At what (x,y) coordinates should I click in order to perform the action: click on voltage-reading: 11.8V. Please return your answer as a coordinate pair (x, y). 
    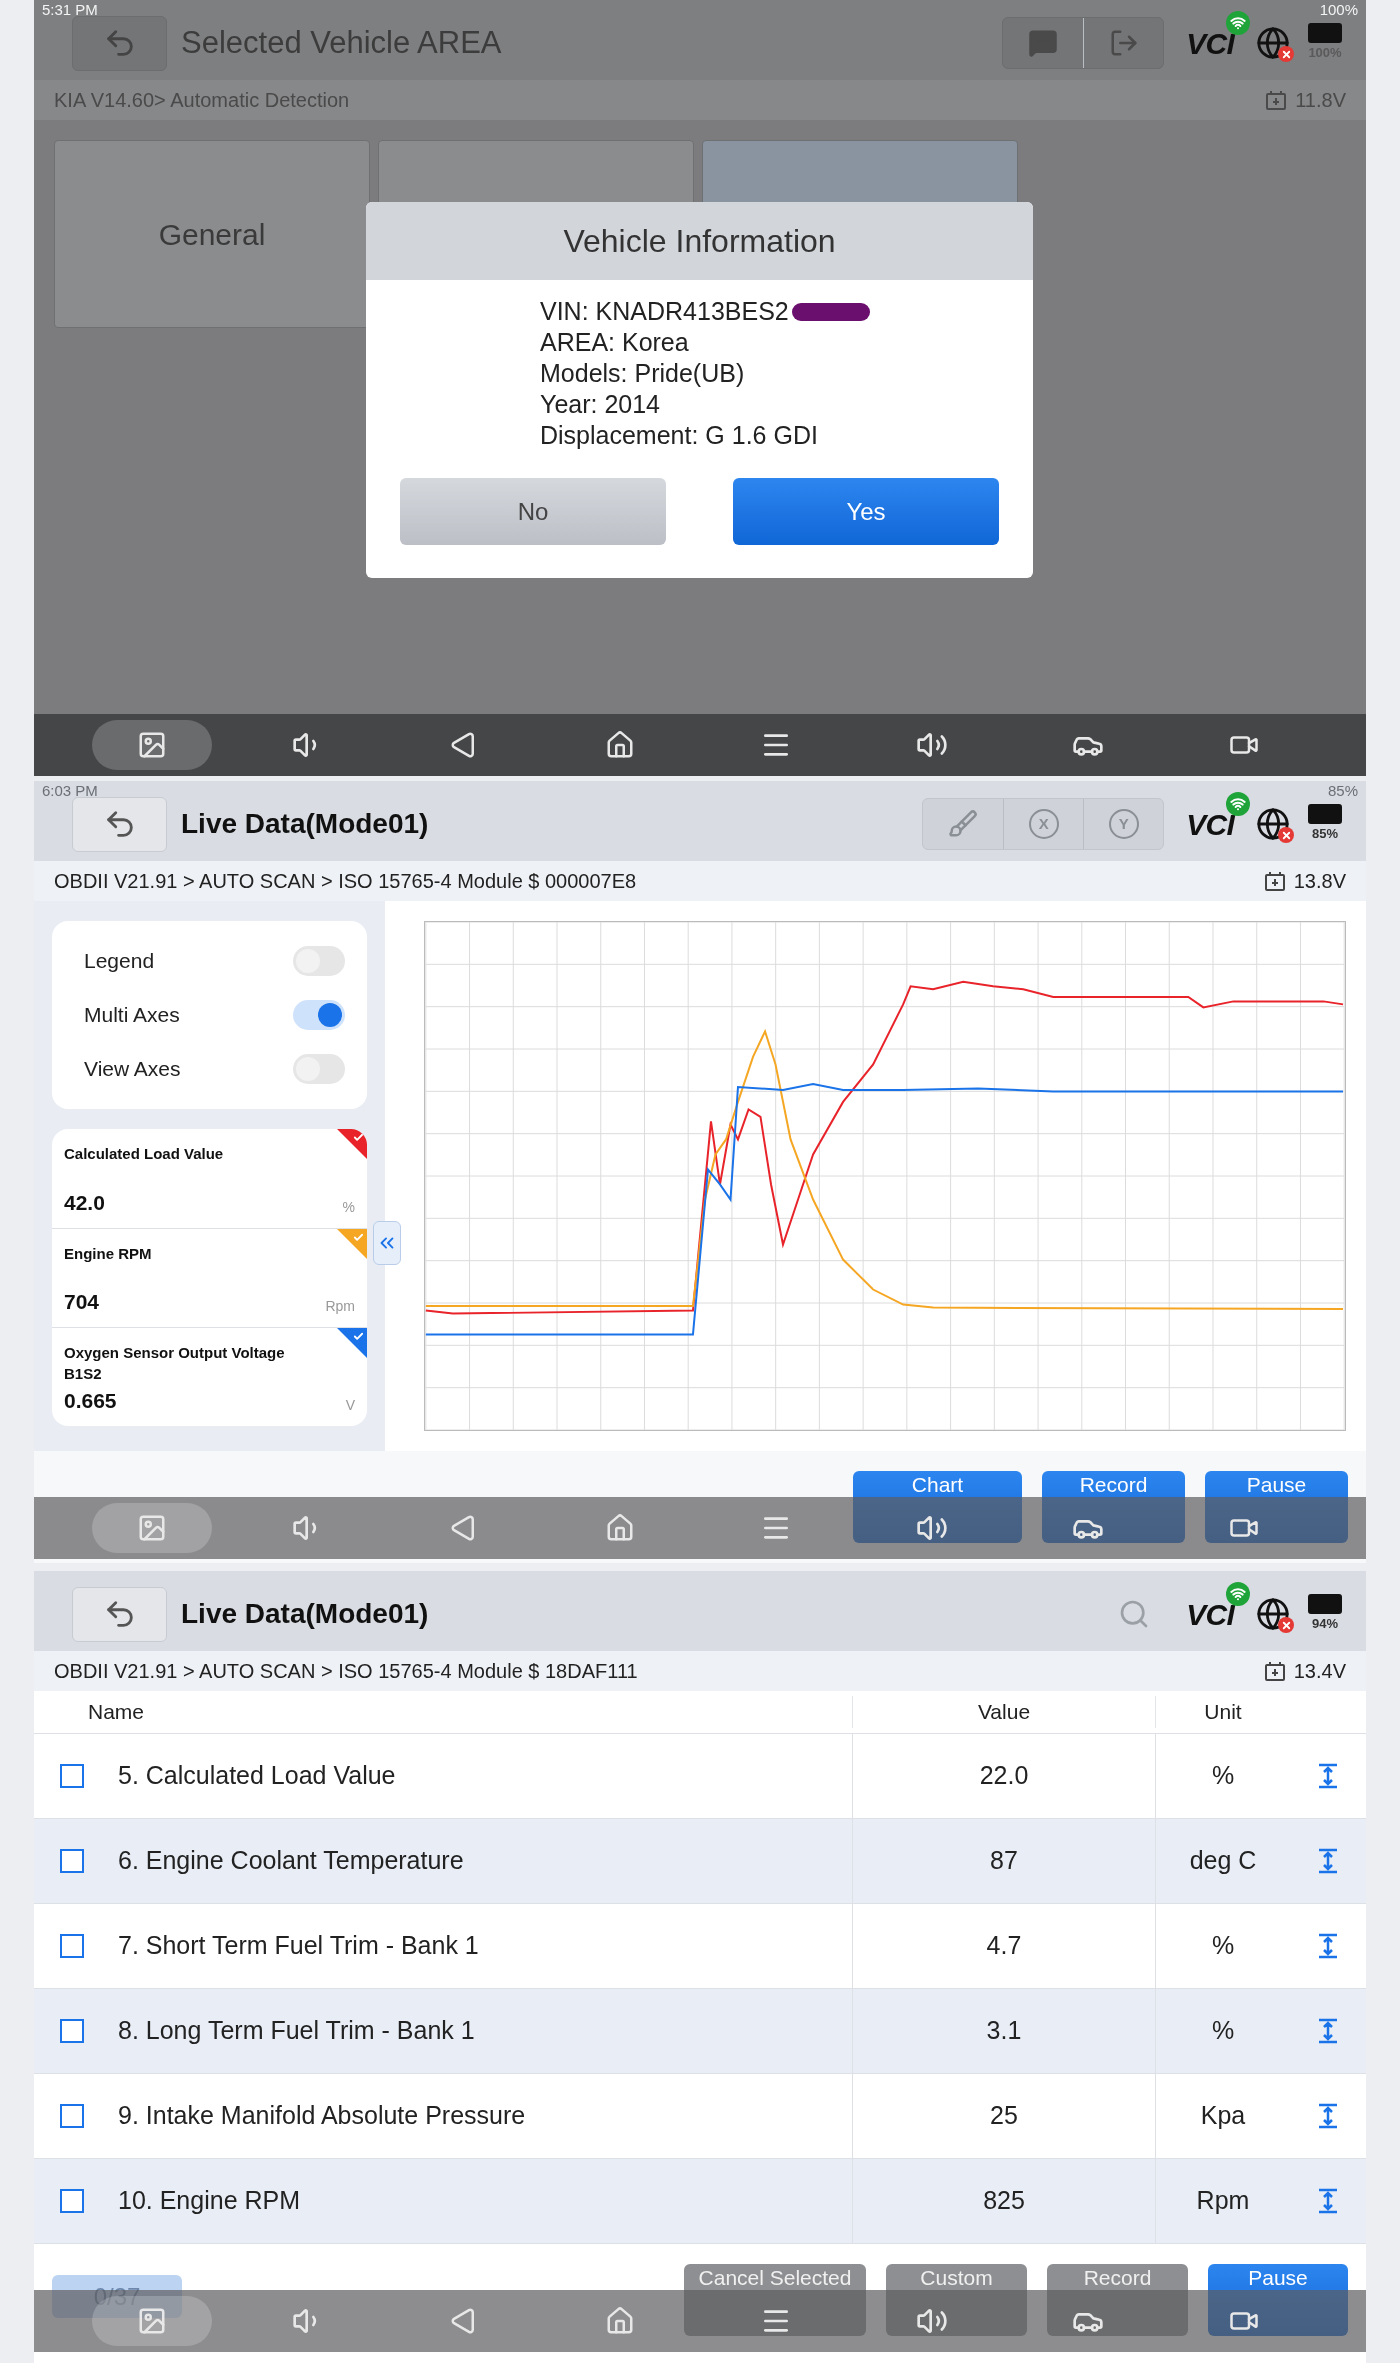
    Looking at the image, I should click on (1320, 100).